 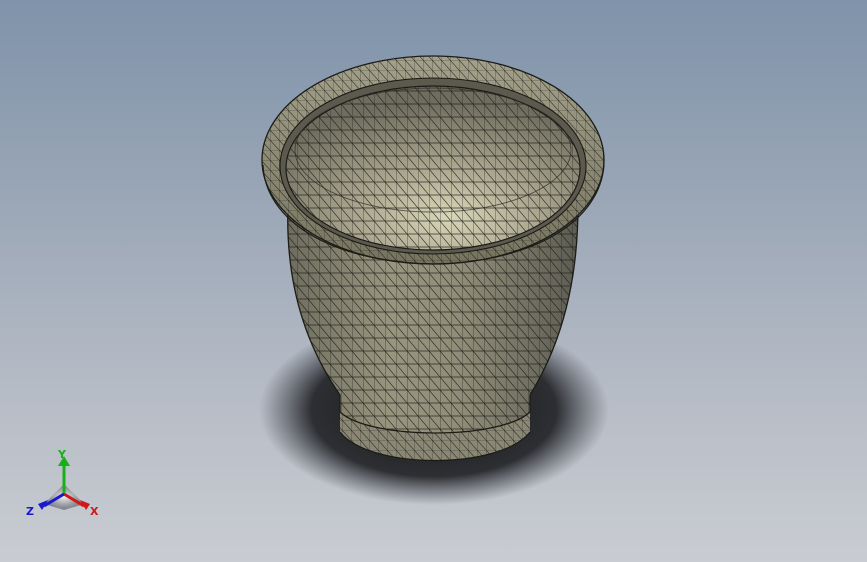 I want to click on z-axis-label: Z, so click(x=30, y=511).